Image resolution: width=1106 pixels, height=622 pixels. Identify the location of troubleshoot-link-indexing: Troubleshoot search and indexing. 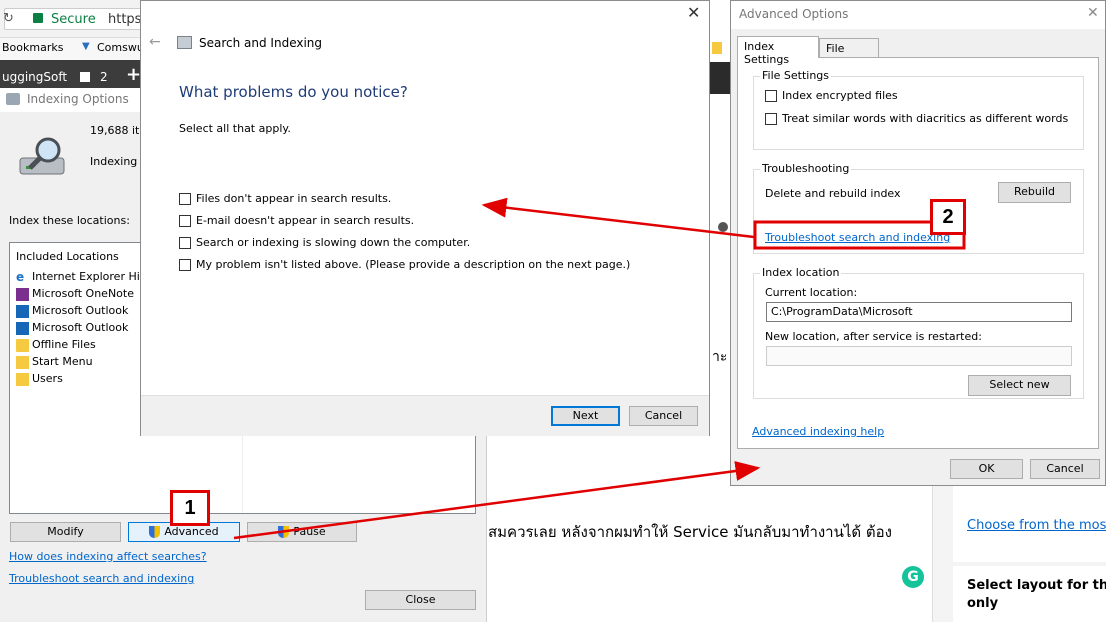
(101, 578).